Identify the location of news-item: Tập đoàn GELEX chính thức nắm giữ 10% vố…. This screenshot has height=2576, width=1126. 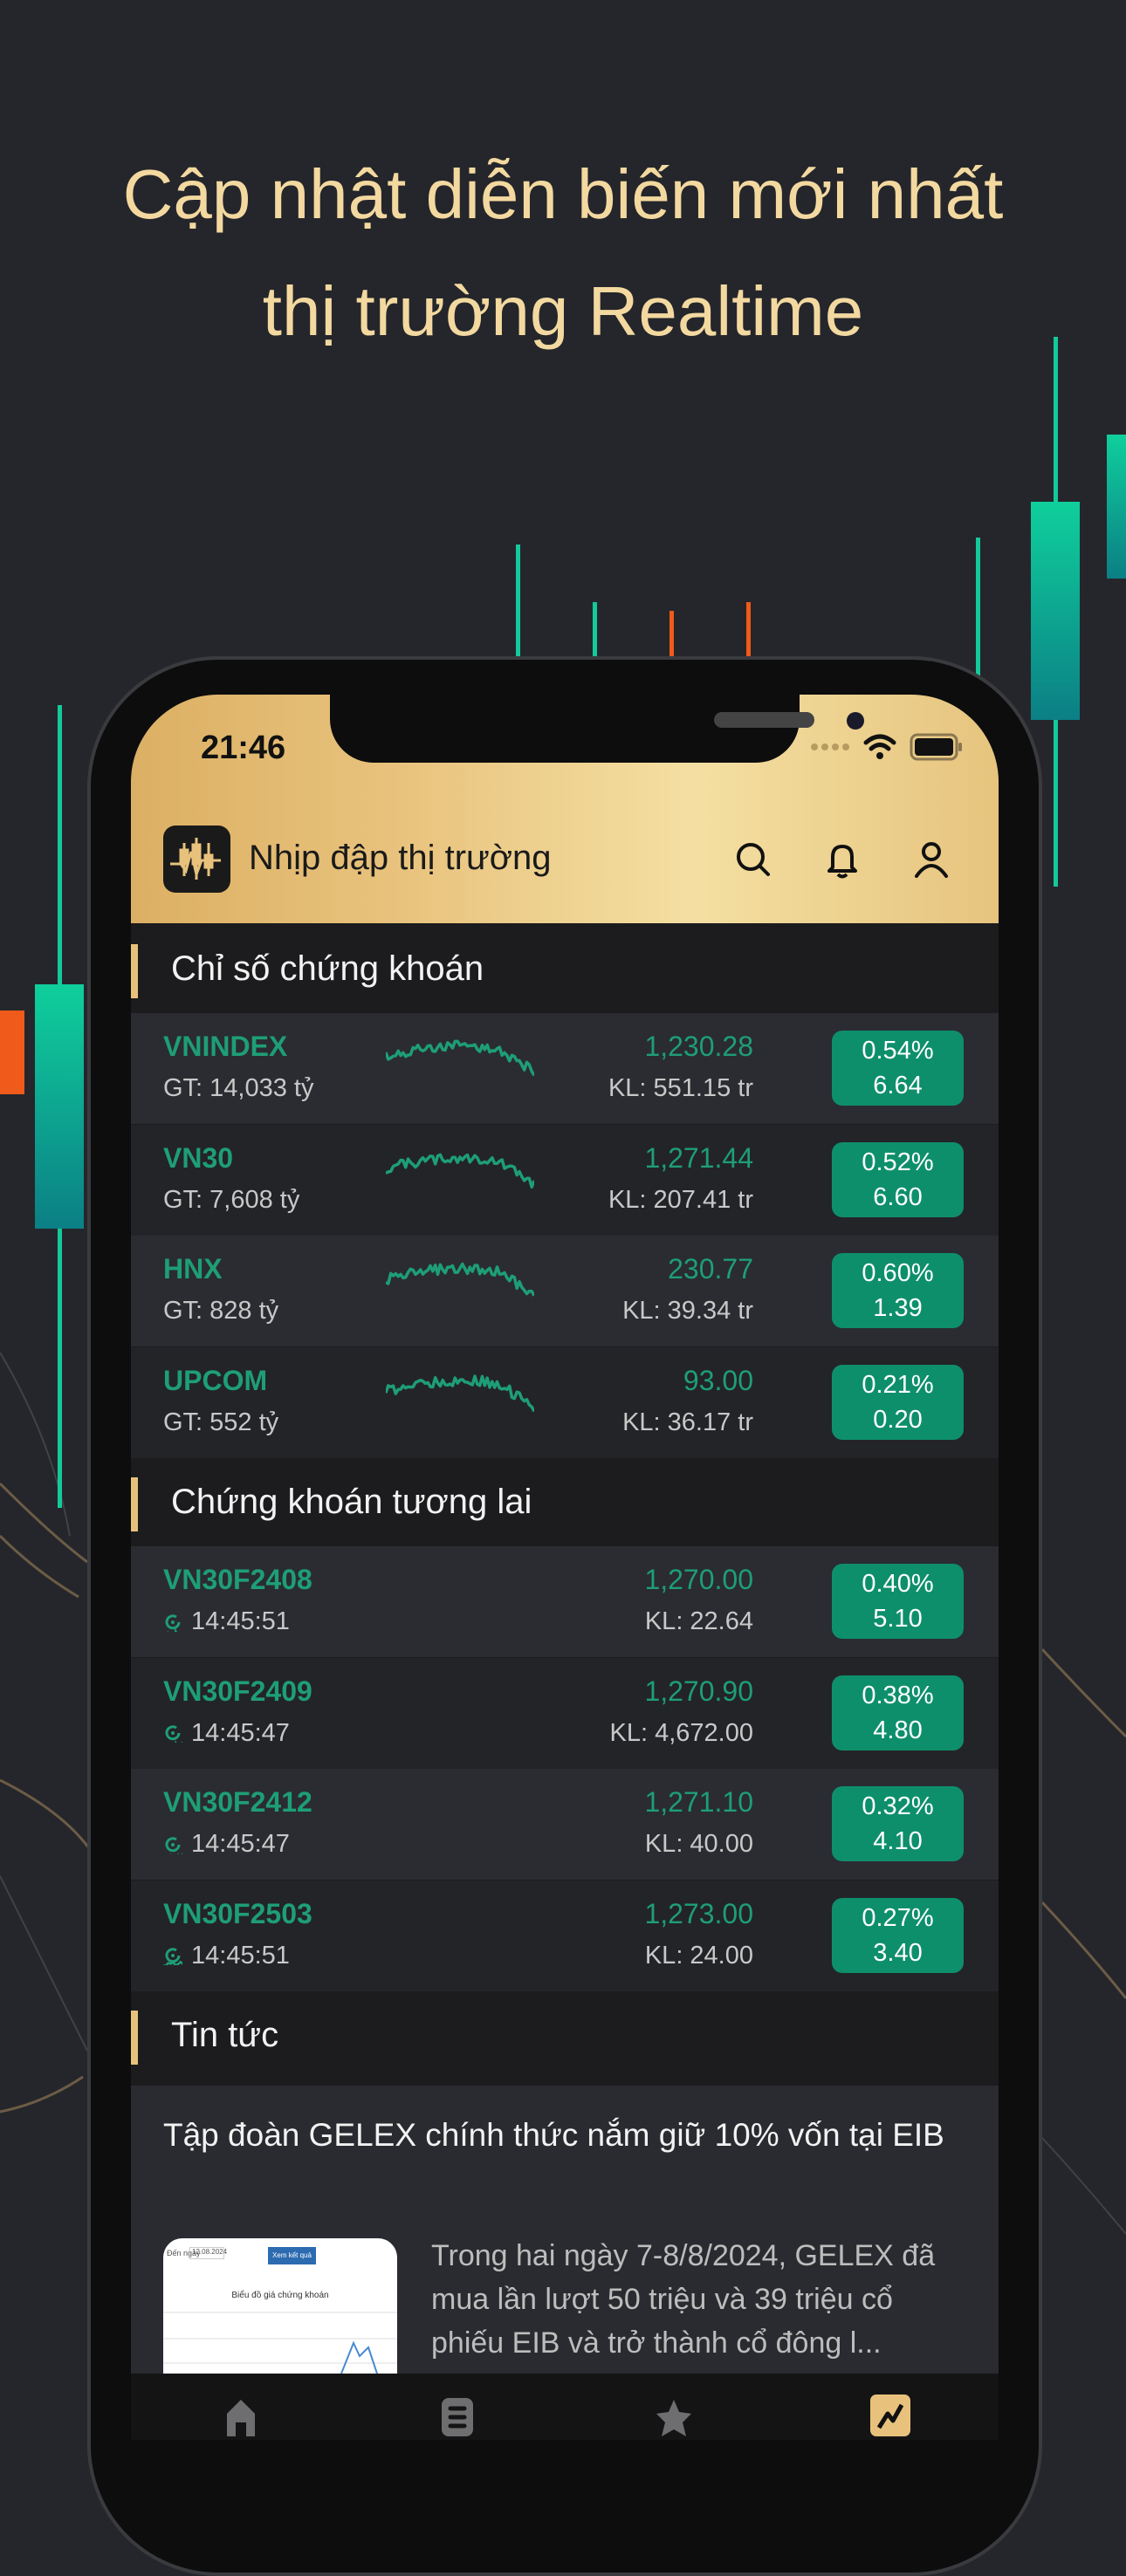
(565, 2240).